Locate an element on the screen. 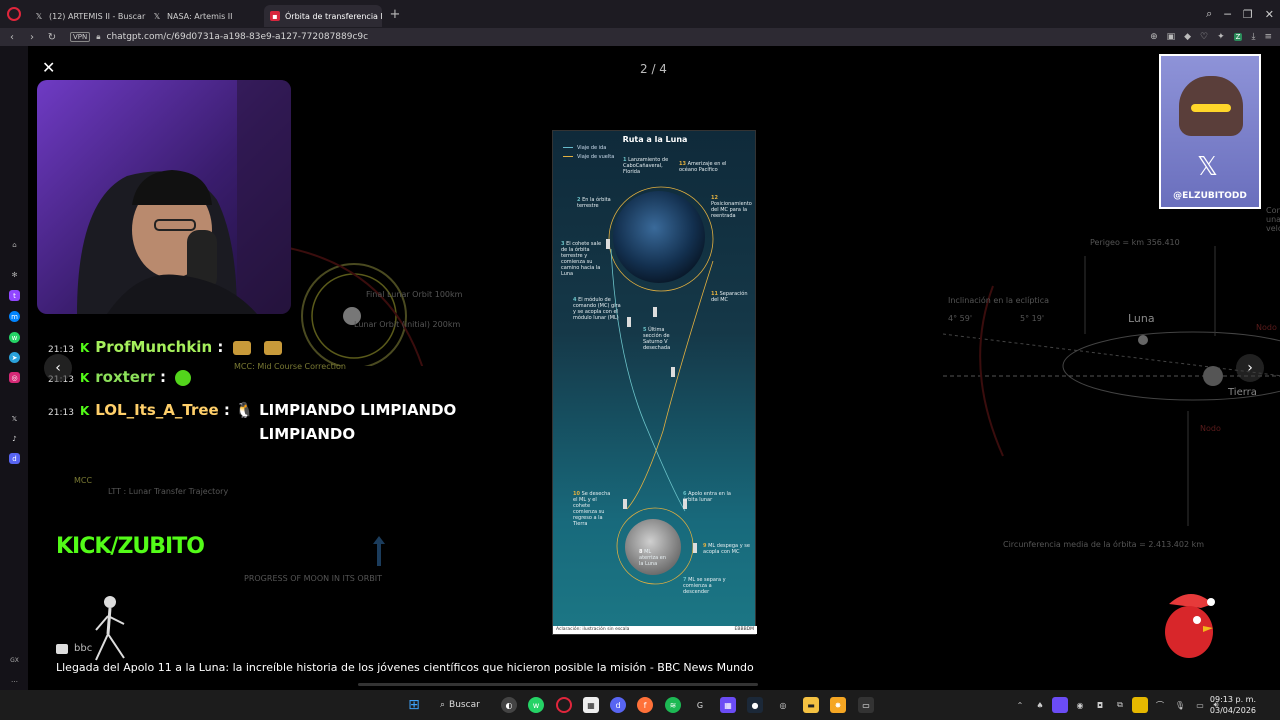 The image size is (1280, 720). task-view-icon: ◐ is located at coordinates (509, 705).